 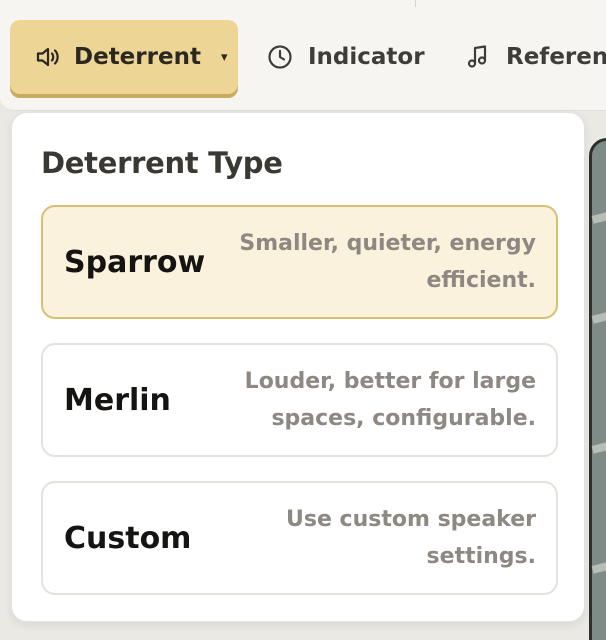 What do you see at coordinates (117, 400) in the screenshot?
I see `option-name: Merlin` at bounding box center [117, 400].